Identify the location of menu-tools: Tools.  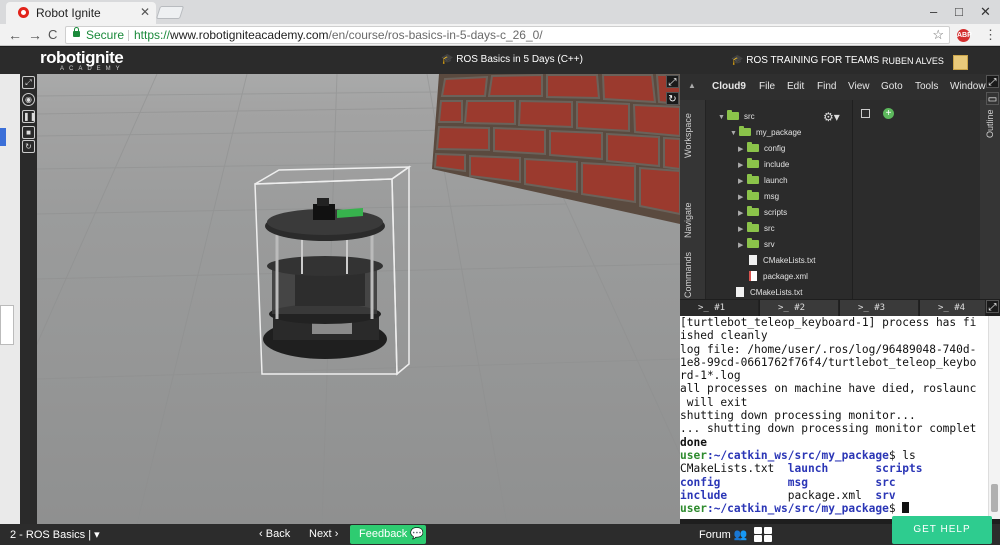
(926, 86).